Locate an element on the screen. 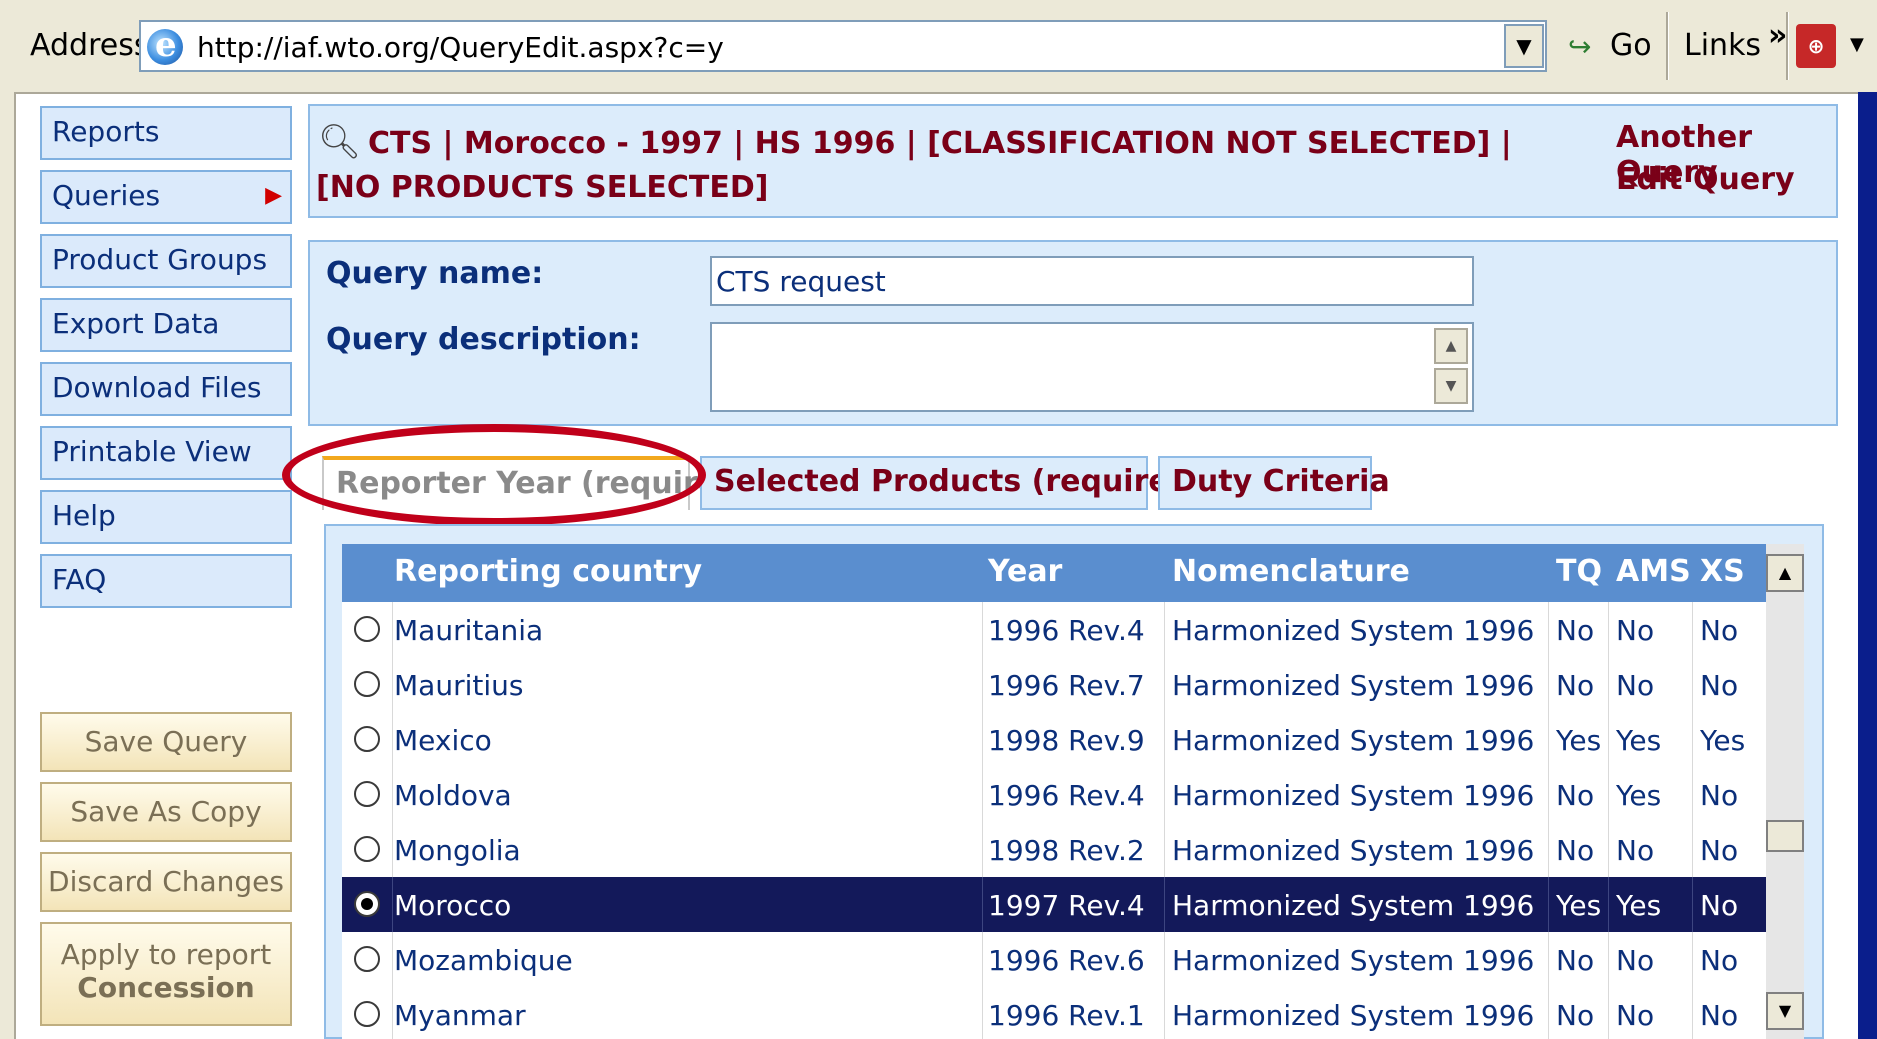 Image resolution: width=1877 pixels, height=1039 pixels. column-header-reporting-country: Reporting country is located at coordinates (548, 571).